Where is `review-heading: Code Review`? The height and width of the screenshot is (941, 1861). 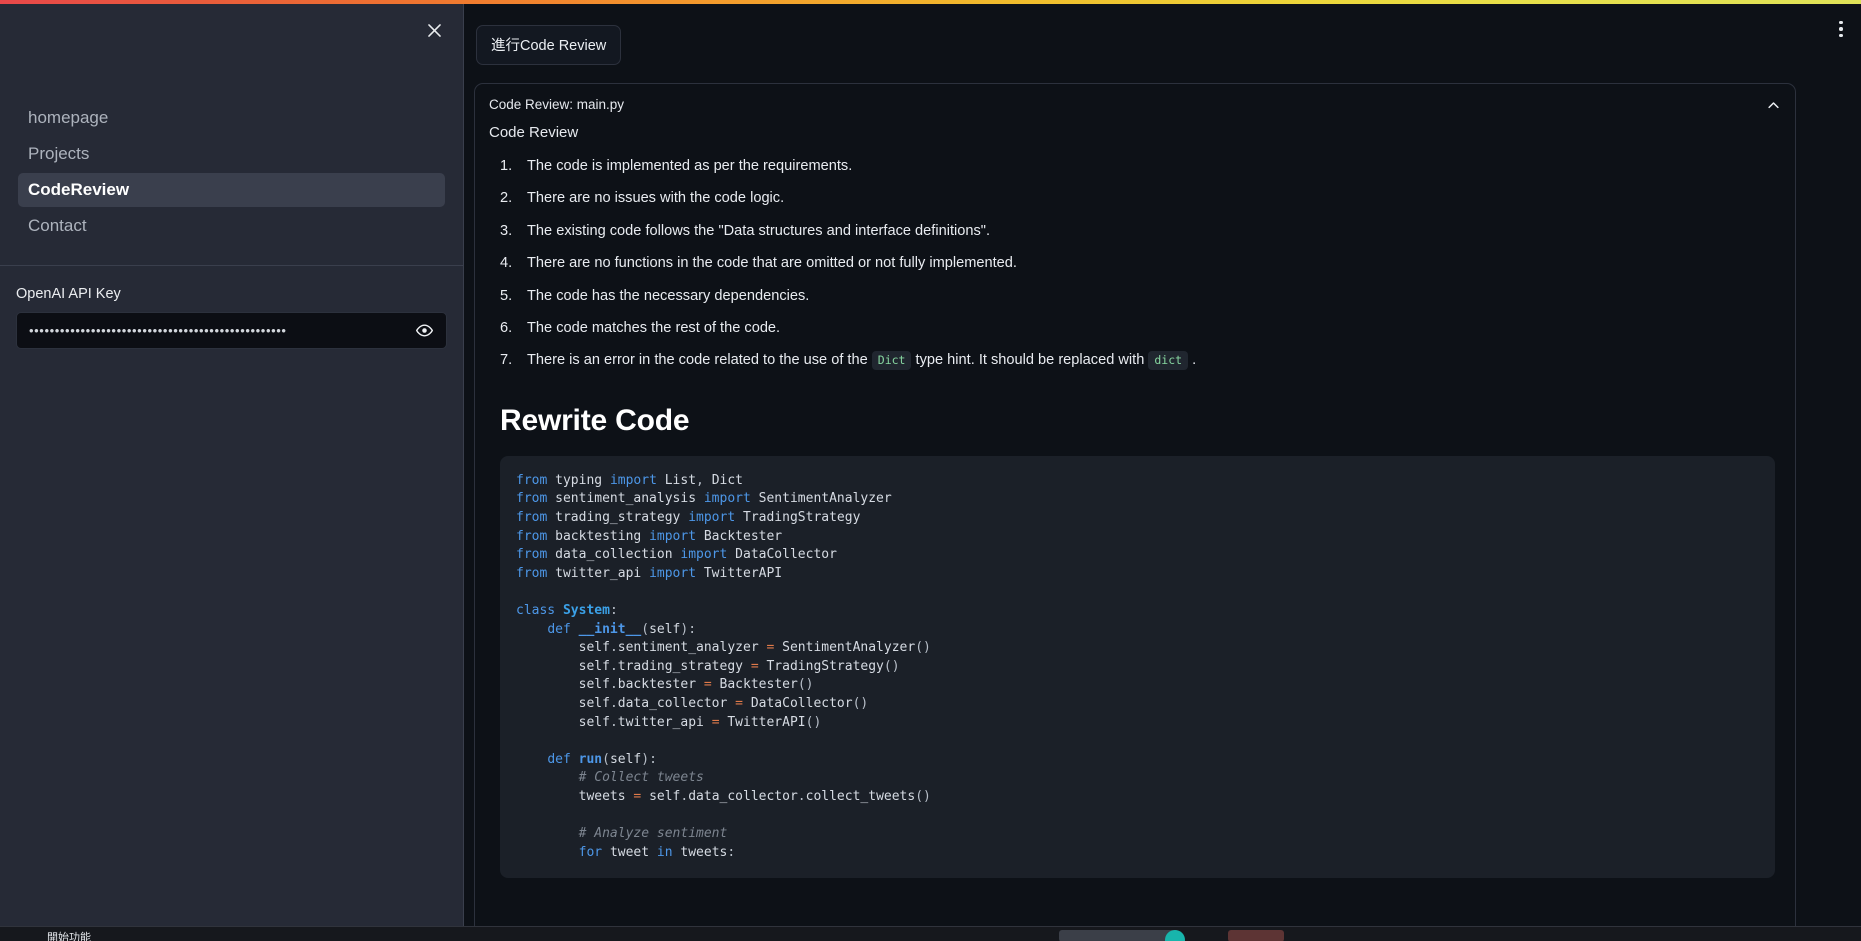 review-heading: Code Review is located at coordinates (534, 132).